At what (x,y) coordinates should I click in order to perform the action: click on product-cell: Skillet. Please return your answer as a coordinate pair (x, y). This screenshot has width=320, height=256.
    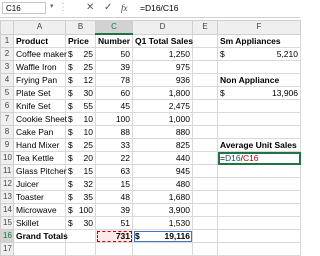
    Looking at the image, I should click on (39, 223).